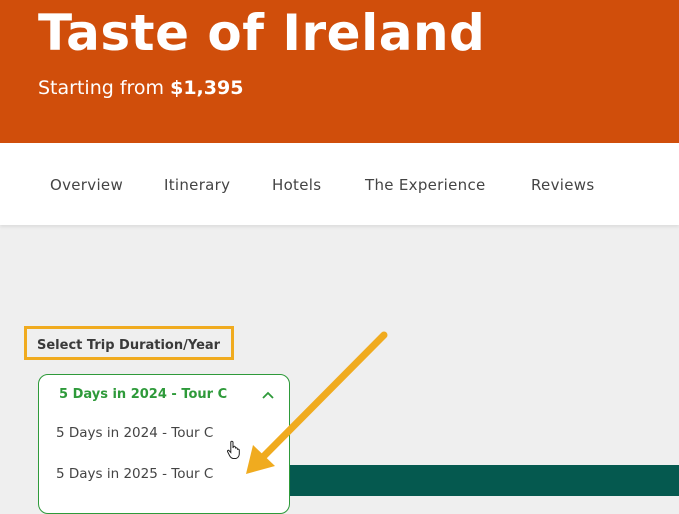 This screenshot has width=679, height=514. I want to click on tab-hotels: Hotels, so click(296, 185).